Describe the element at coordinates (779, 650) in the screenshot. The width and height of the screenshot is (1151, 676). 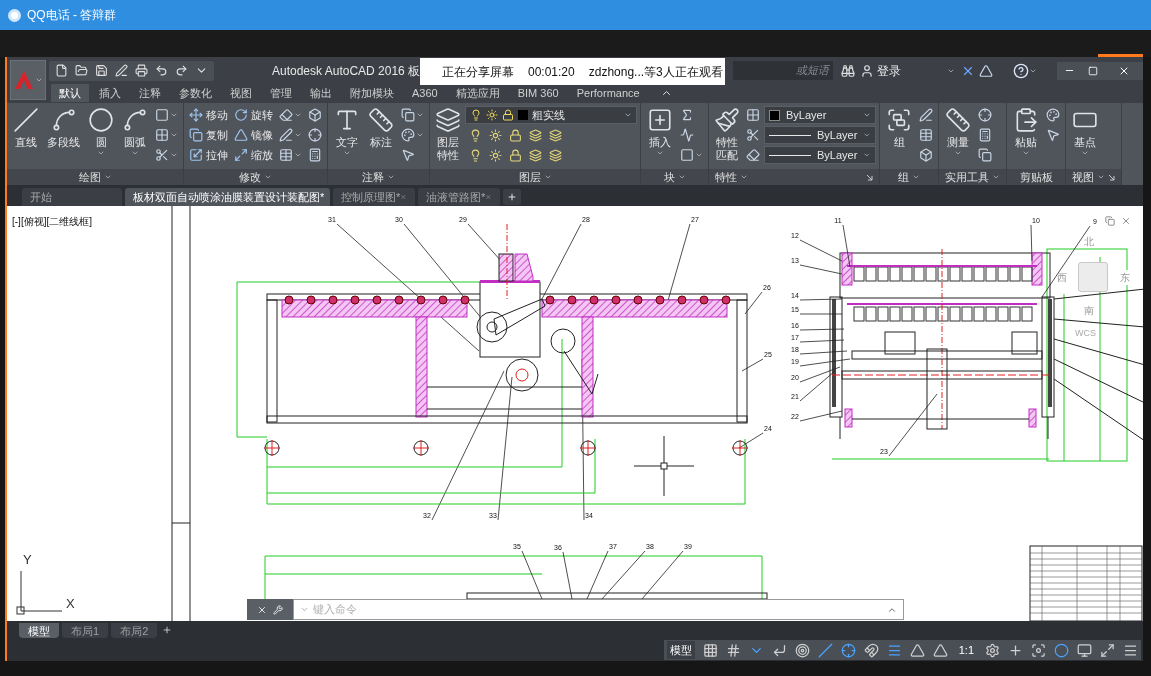
I see `ortho-icon` at that location.